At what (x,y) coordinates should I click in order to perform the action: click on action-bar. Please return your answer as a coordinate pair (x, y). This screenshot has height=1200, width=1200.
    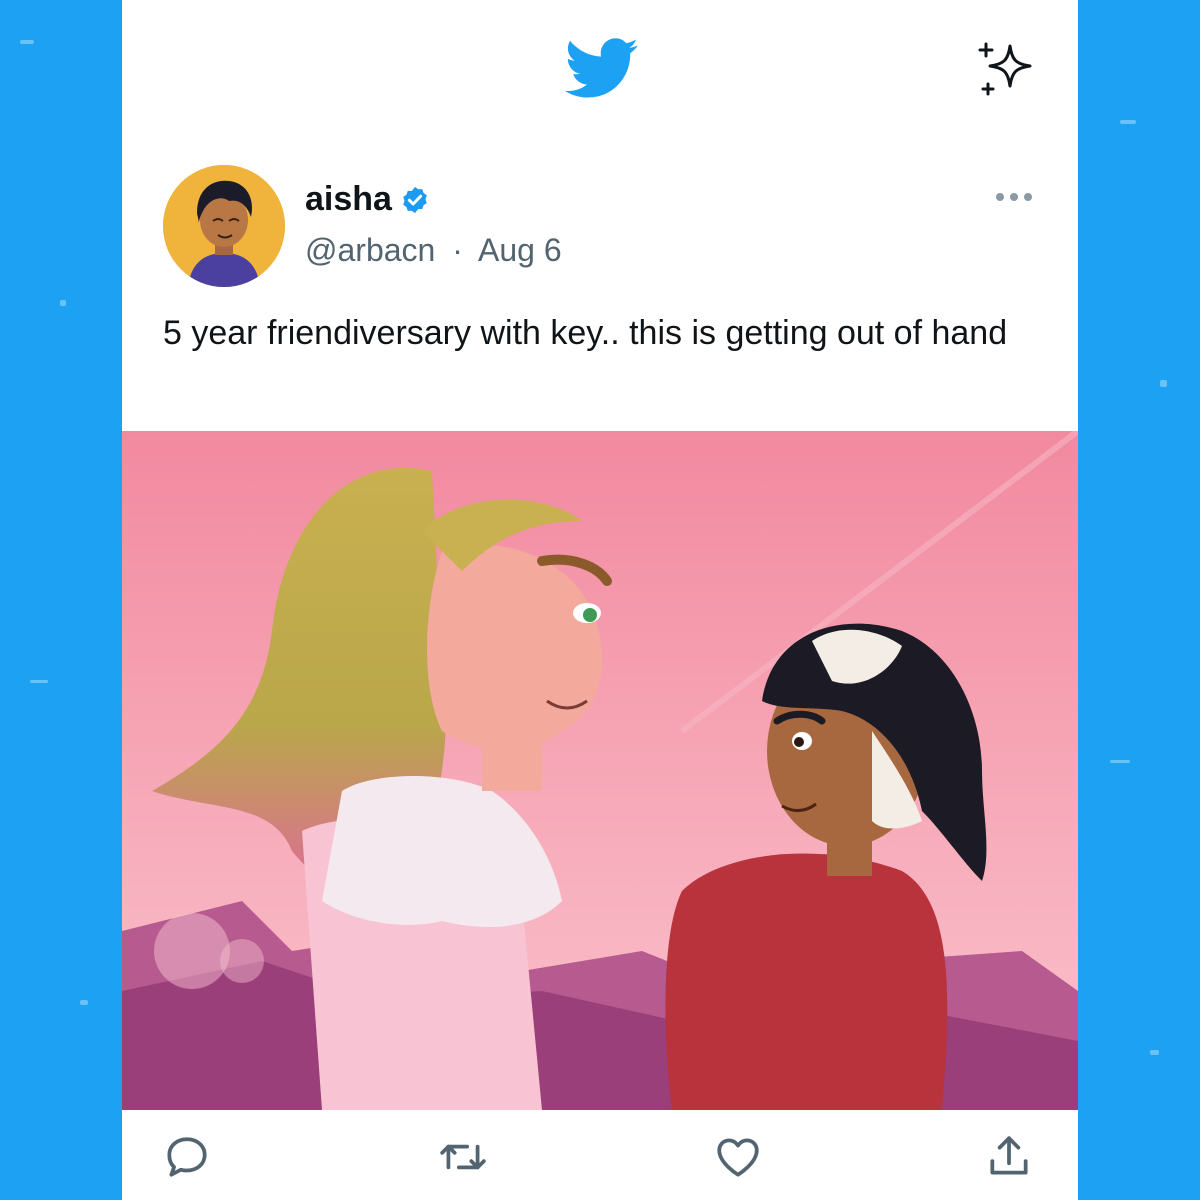
    Looking at the image, I should click on (600, 1155).